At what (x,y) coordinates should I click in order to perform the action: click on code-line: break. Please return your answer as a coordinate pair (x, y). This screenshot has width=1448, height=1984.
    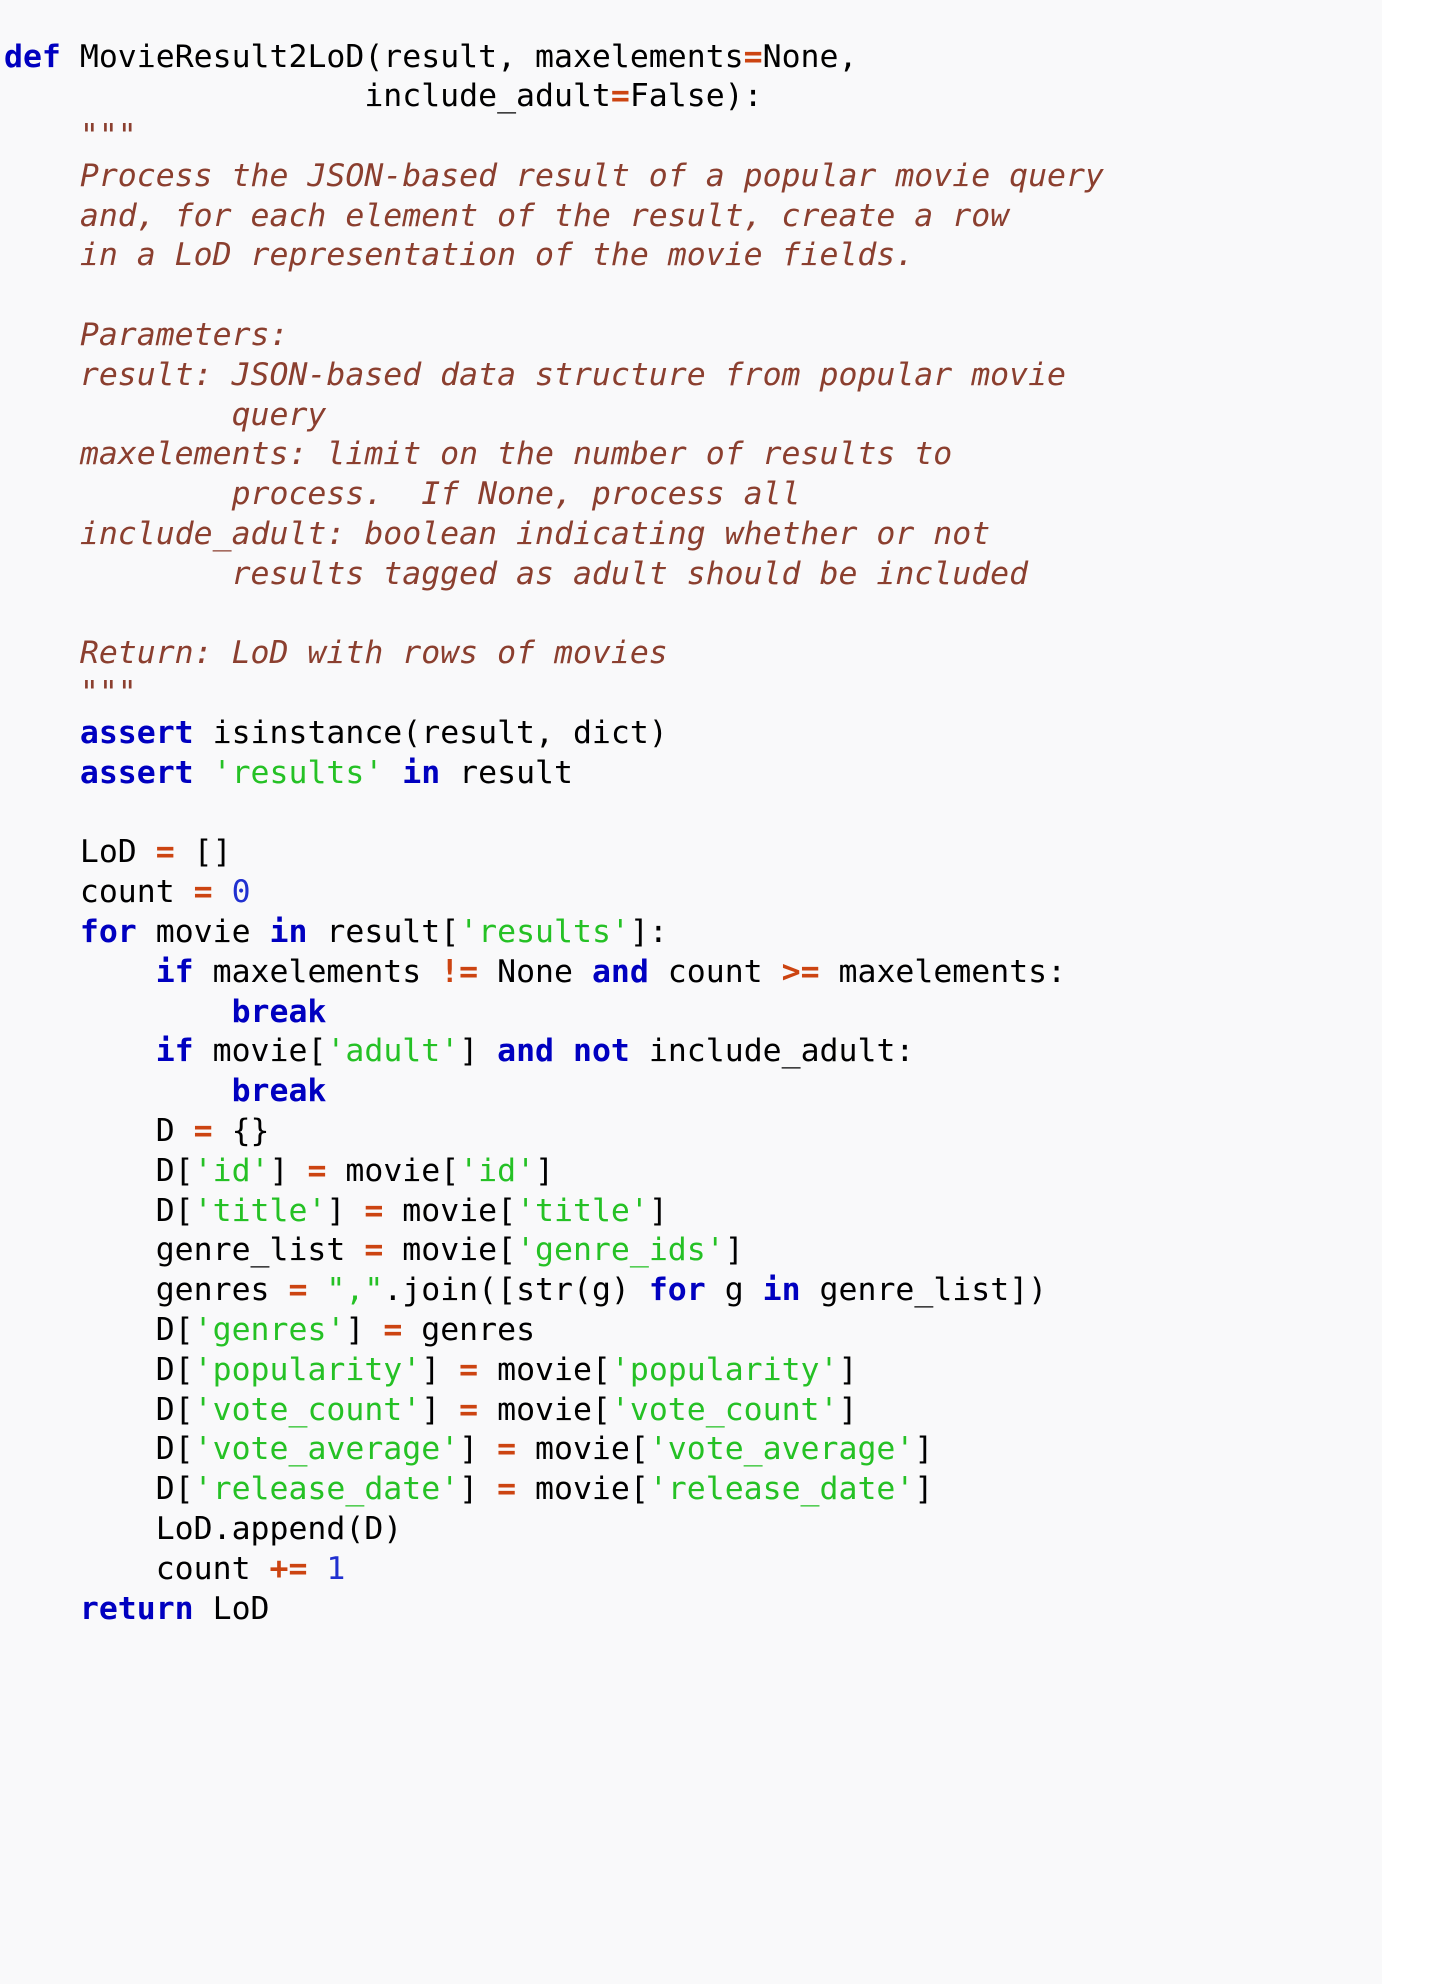
    Looking at the image, I should click on (693, 1092).